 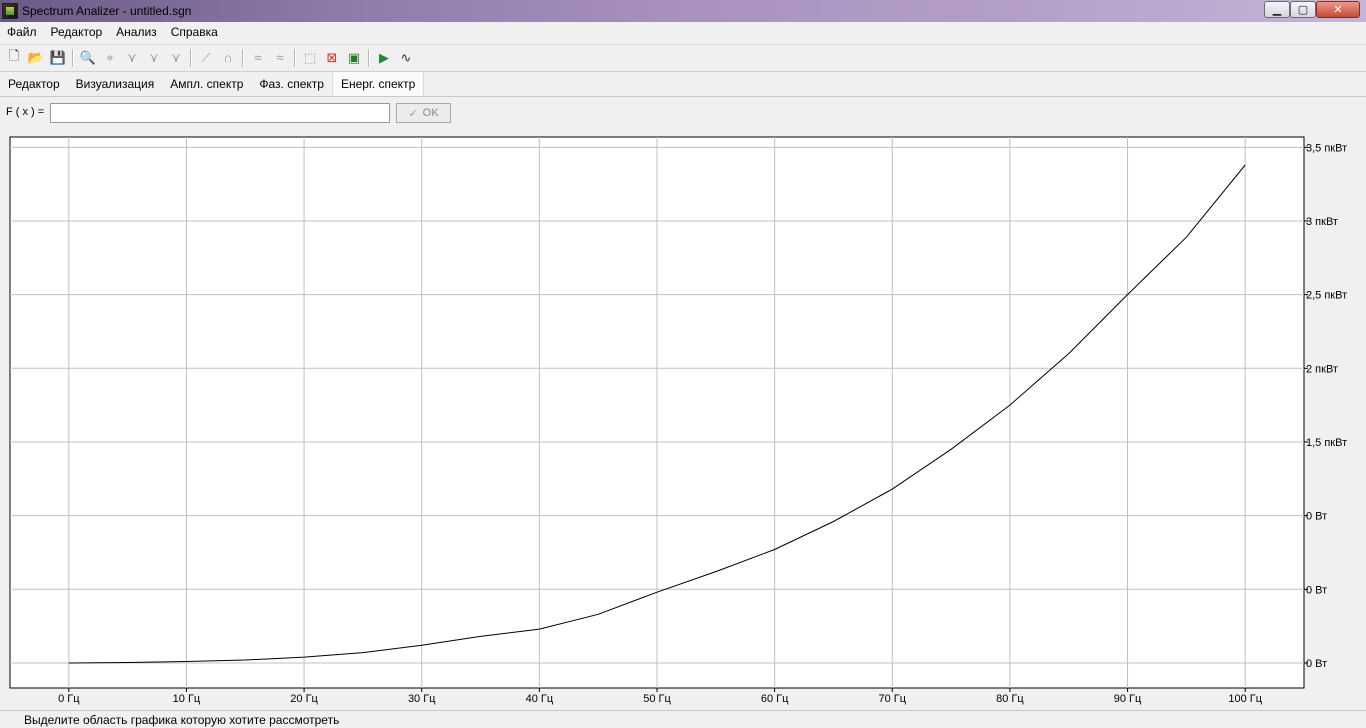 I want to click on x-tick-label: 40 Гц, so click(x=540, y=699).